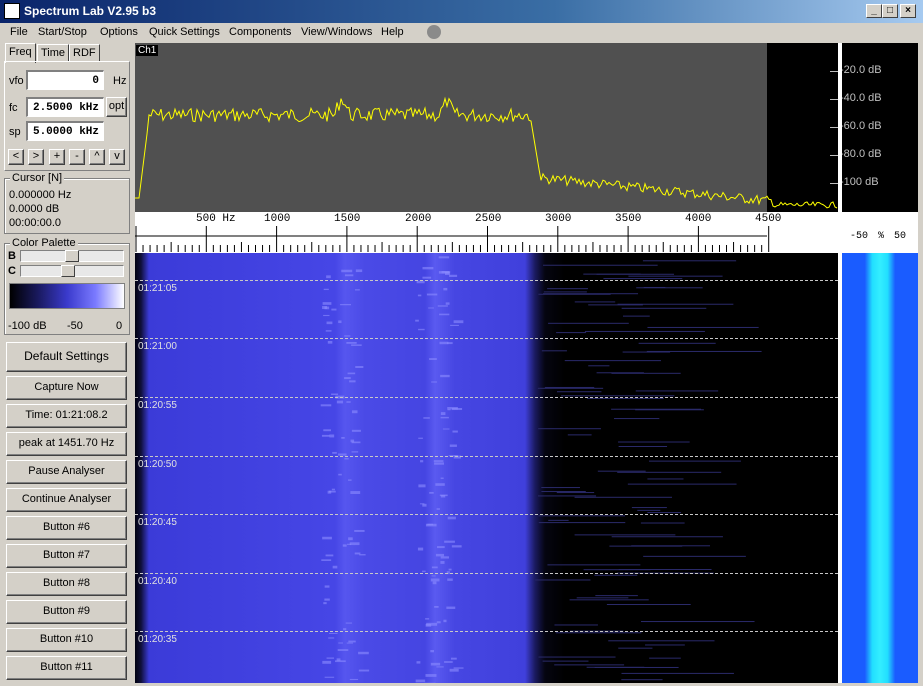 Image resolution: width=923 pixels, height=686 pixels. Describe the element at coordinates (908, 11) in the screenshot. I see `close-button: ×` at that location.